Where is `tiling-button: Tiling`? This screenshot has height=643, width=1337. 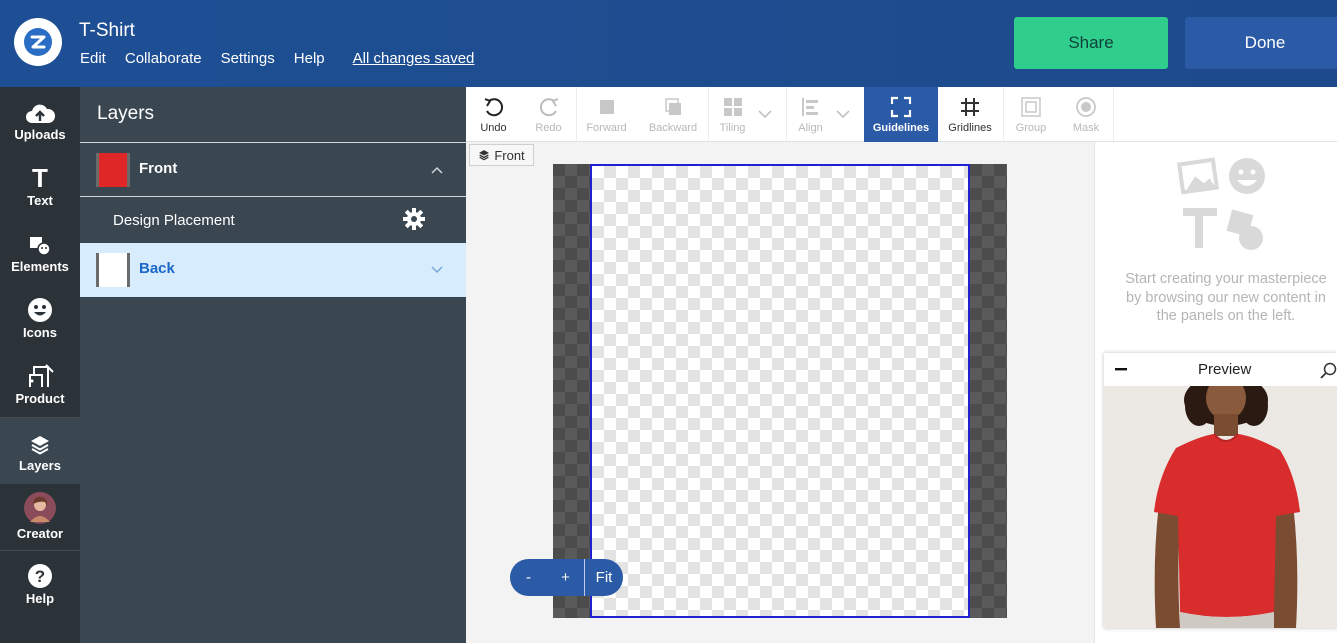
tiling-button: Tiling is located at coordinates (732, 114).